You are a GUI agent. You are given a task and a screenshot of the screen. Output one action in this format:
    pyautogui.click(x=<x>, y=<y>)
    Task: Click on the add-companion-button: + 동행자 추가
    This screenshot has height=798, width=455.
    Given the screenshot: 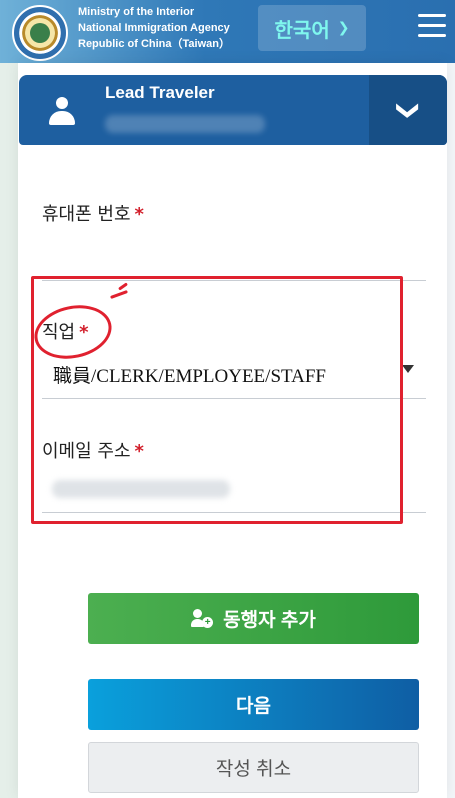 What is the action you would take?
    pyautogui.click(x=253, y=618)
    